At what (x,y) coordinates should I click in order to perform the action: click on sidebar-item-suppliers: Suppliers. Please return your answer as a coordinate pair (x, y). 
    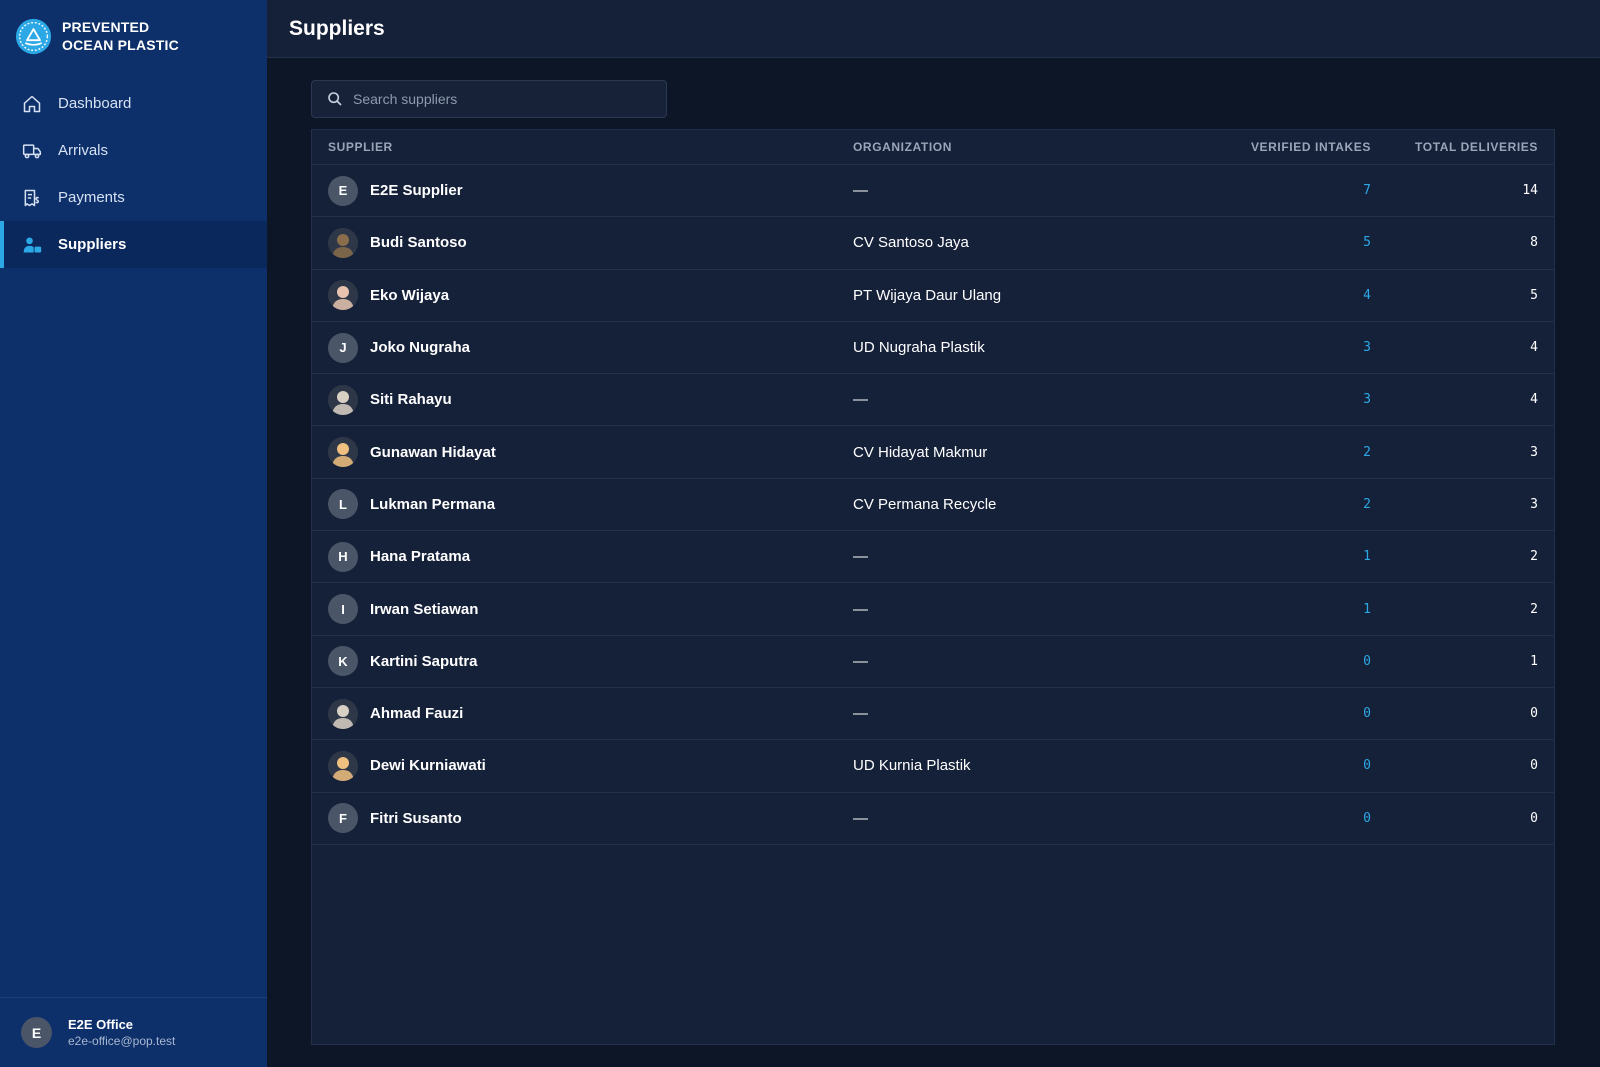
    Looking at the image, I should click on (133, 244).